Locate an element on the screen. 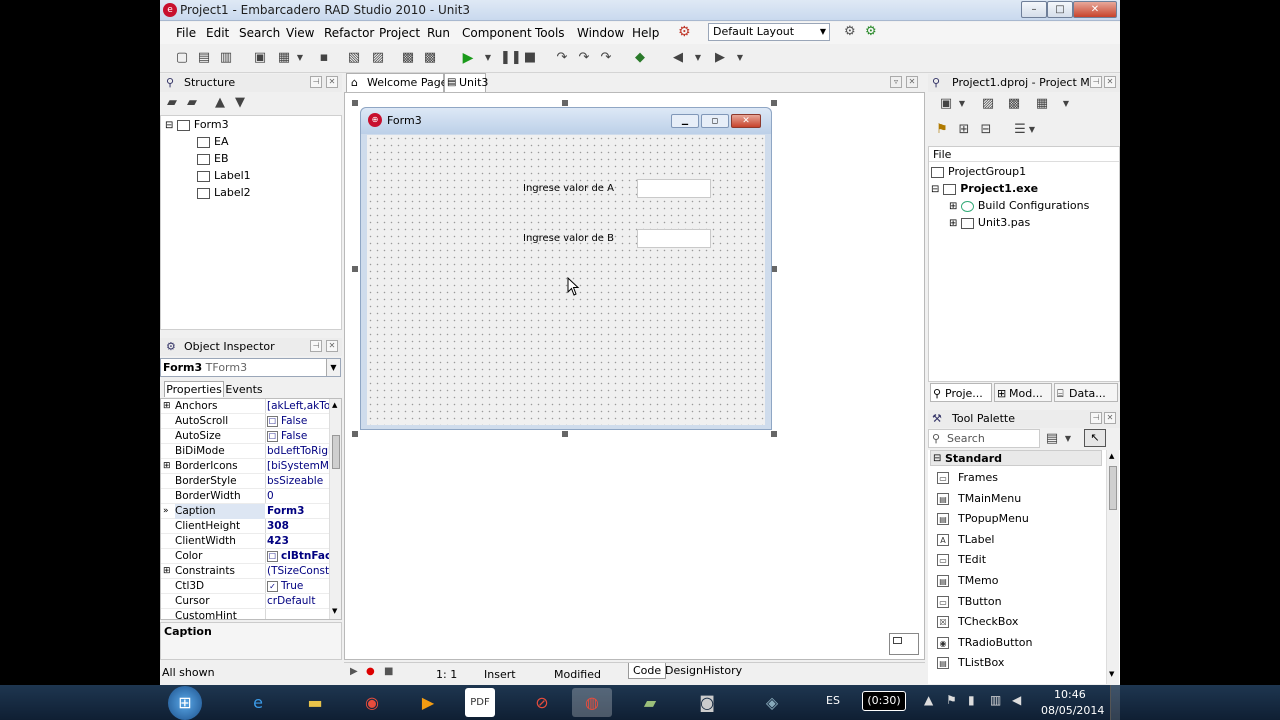 The image size is (1280, 720). tab-welcome-page: ⌂ Welcome Page is located at coordinates (396, 82).